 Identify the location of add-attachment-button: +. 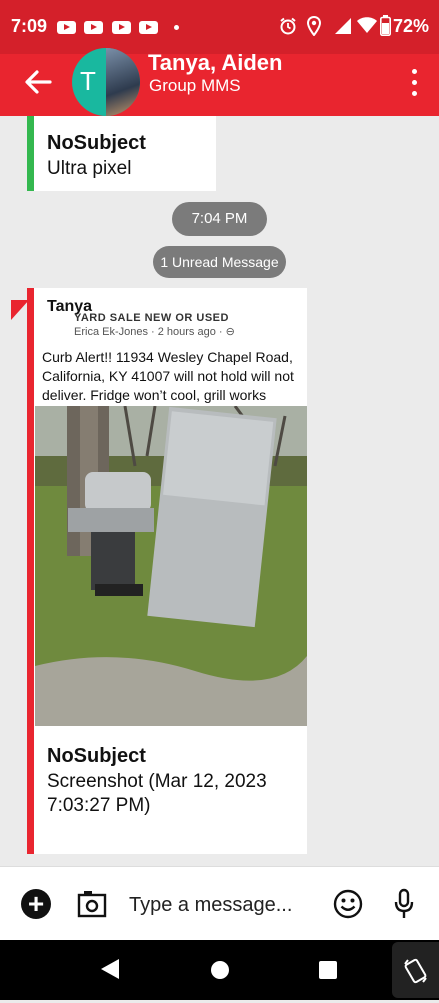
(36, 904).